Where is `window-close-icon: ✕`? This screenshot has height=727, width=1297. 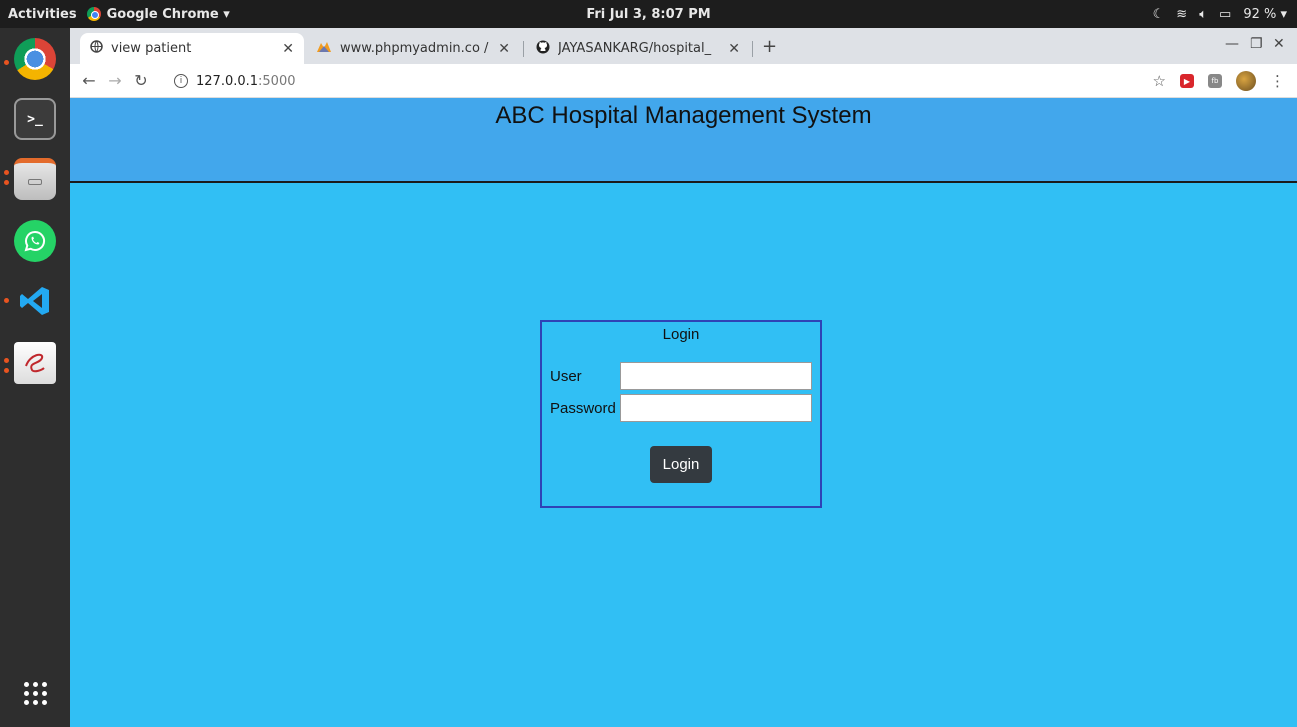 window-close-icon: ✕ is located at coordinates (1279, 44).